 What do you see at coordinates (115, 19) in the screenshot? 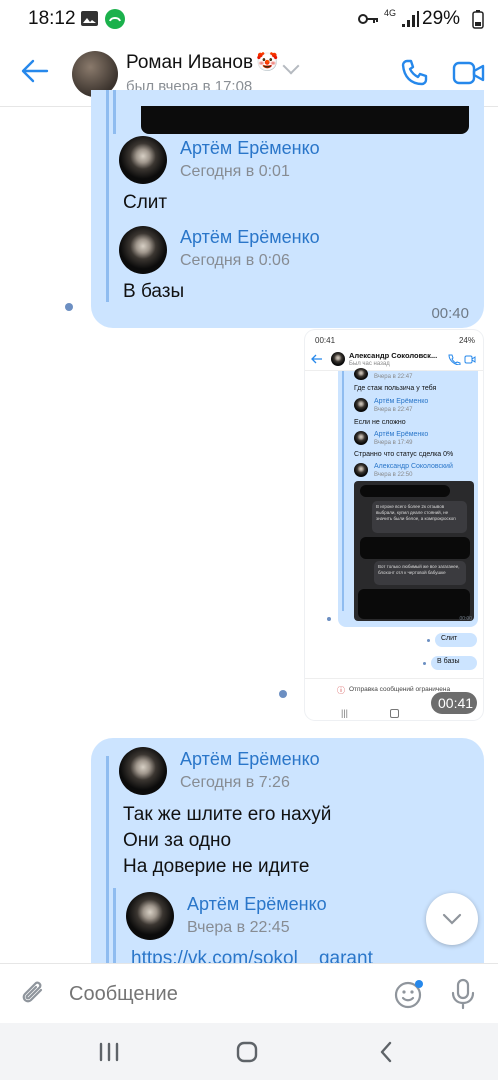
I see `green-app-icon` at bounding box center [115, 19].